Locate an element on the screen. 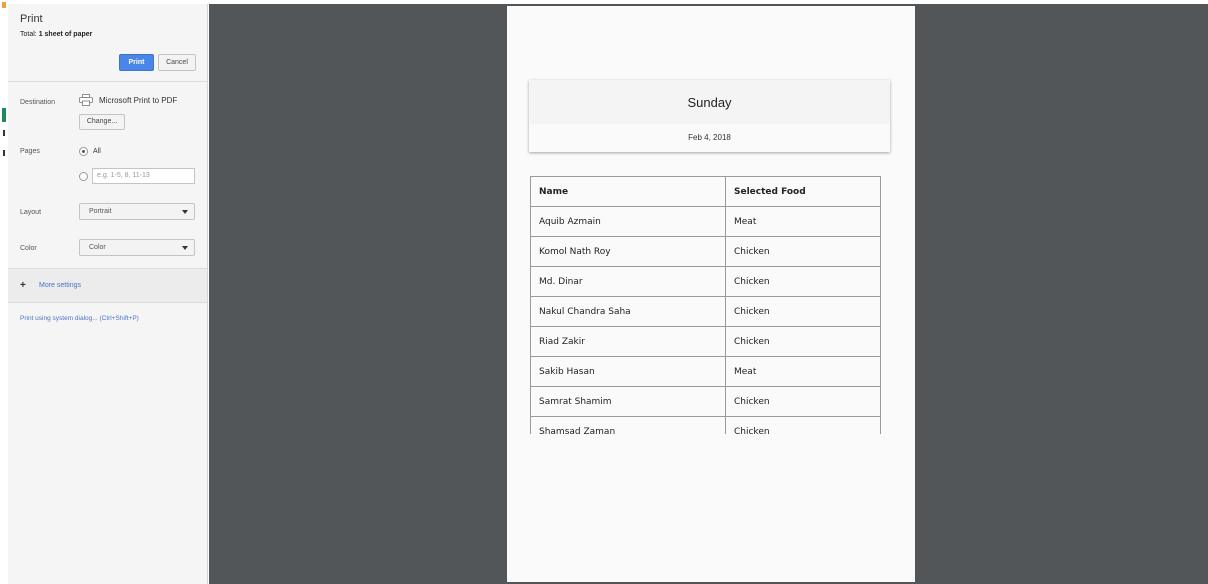  pages-label: Pages is located at coordinates (30, 151).